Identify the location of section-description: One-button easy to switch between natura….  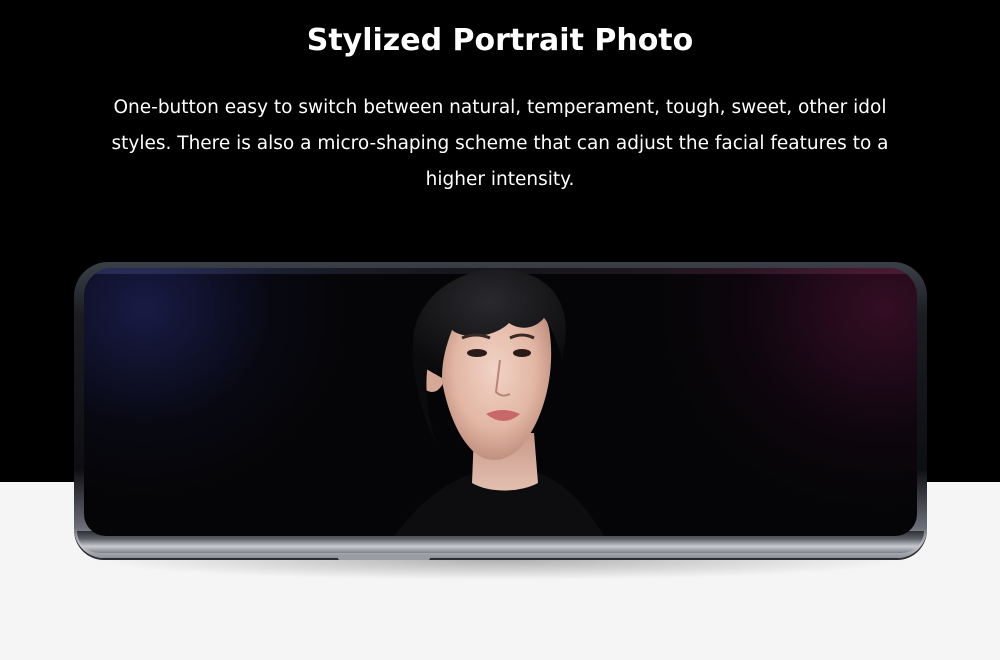
(500, 144).